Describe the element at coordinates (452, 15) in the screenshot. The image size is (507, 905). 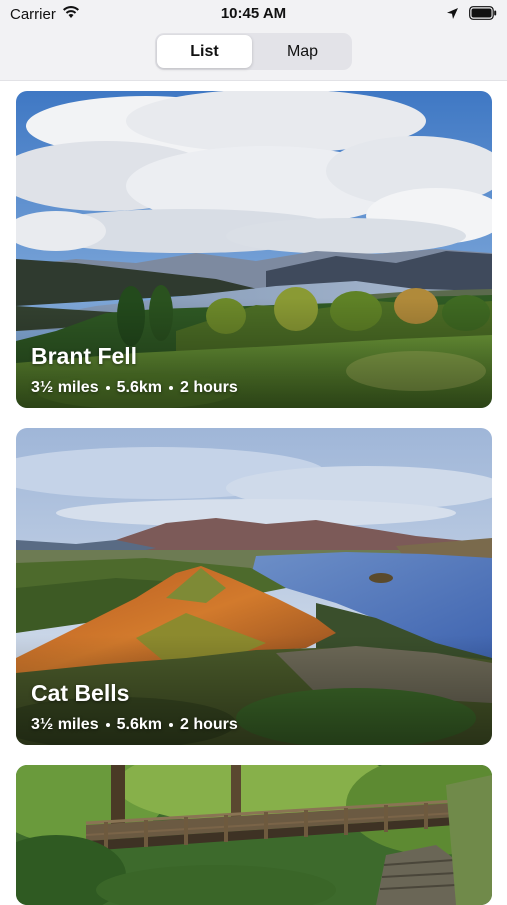
I see `location-icon` at that location.